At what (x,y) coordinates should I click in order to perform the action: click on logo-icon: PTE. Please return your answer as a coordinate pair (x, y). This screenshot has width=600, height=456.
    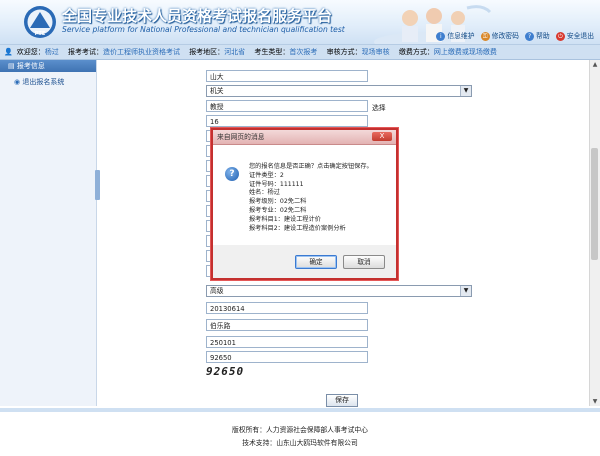
    Looking at the image, I should click on (40, 22).